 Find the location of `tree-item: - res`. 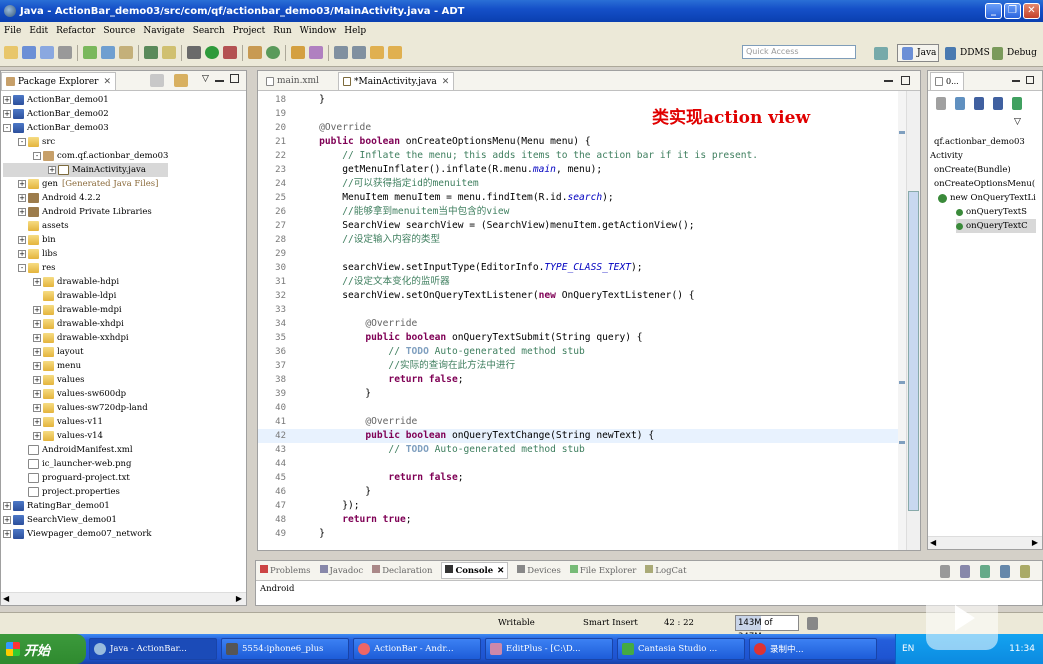

tree-item: - res is located at coordinates (85, 268).